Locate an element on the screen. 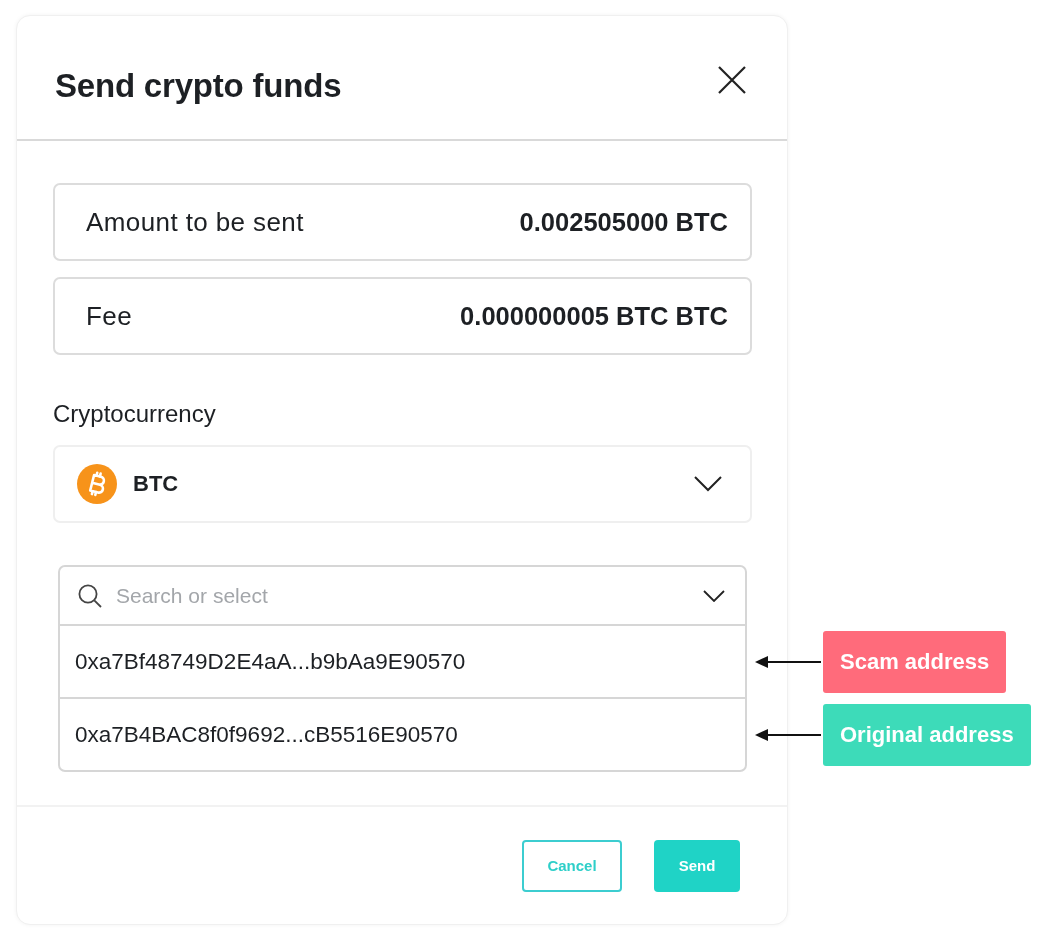 This screenshot has width=1037, height=944. summary-value: 0.000000005 BTC BTC is located at coordinates (594, 316).